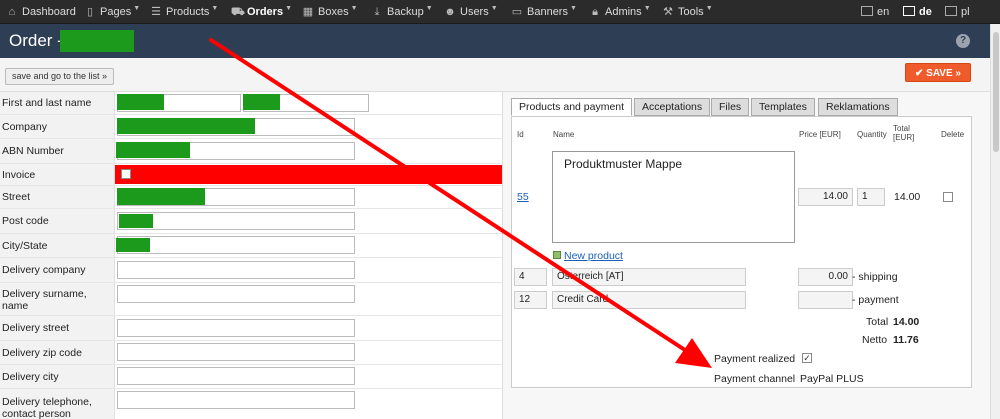  Describe the element at coordinates (236, 352) in the screenshot. I see `delivery-zip-input` at that location.